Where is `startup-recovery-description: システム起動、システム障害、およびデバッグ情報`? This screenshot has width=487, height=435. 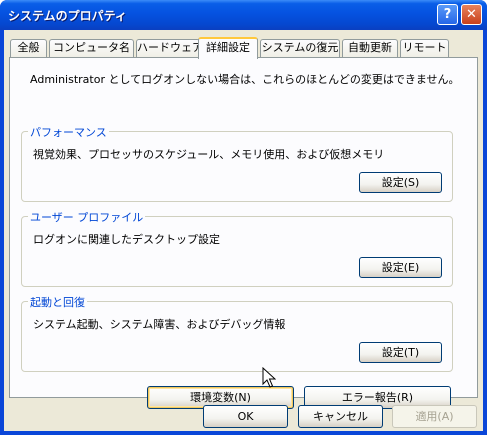 startup-recovery-description: システム起動、システム障害、およびデバッグ情報 is located at coordinates (159, 324).